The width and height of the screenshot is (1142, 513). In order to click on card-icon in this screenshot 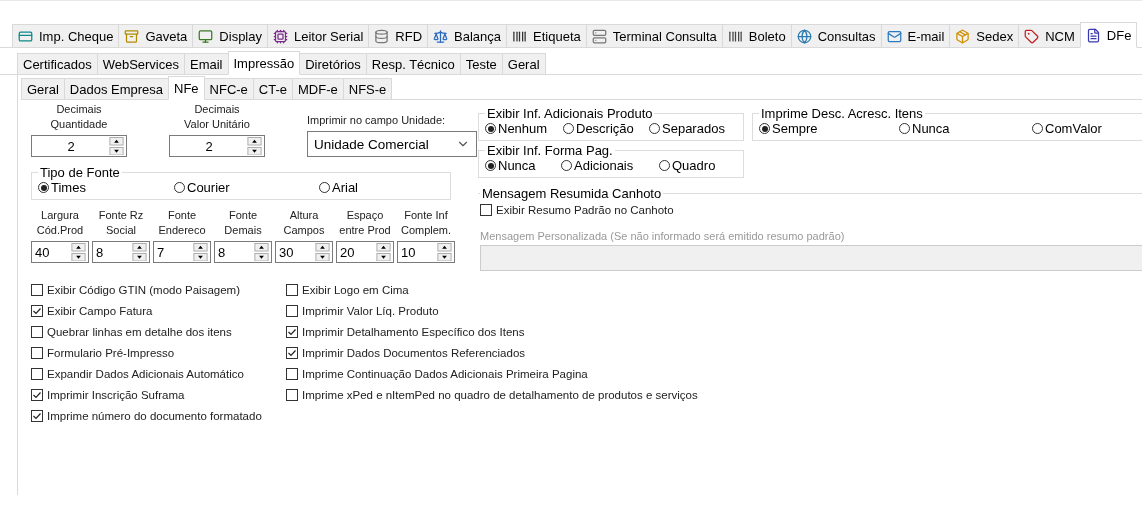, I will do `click(25, 36)`.